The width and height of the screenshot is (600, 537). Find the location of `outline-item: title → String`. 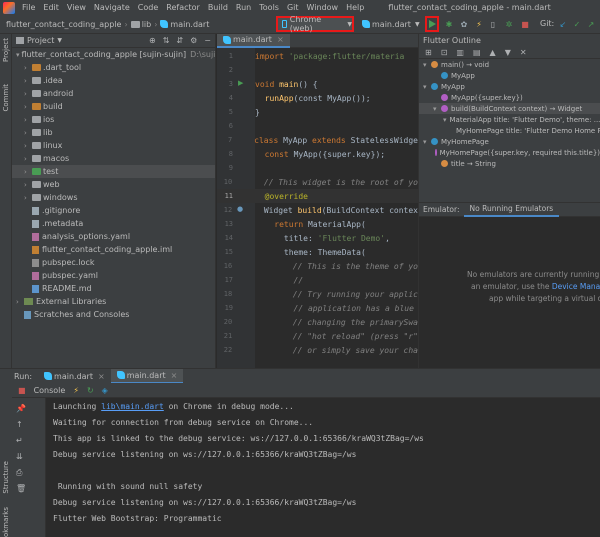

outline-item: title → String is located at coordinates (509, 163).